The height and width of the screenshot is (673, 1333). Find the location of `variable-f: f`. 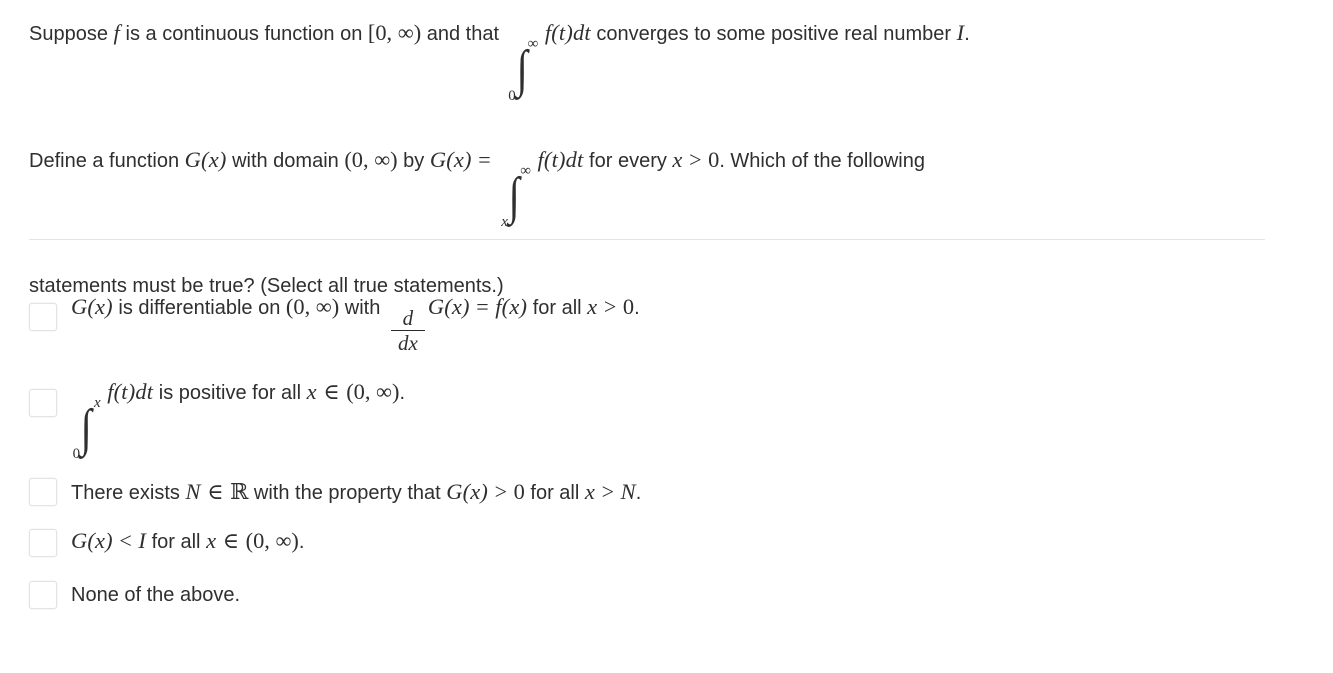

variable-f: f is located at coordinates (116, 32).